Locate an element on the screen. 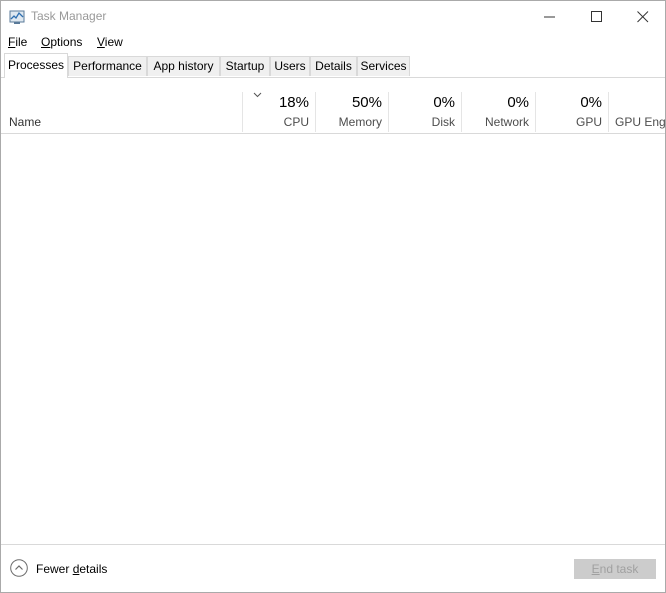  column-name-header: Name is located at coordinates (25, 122).